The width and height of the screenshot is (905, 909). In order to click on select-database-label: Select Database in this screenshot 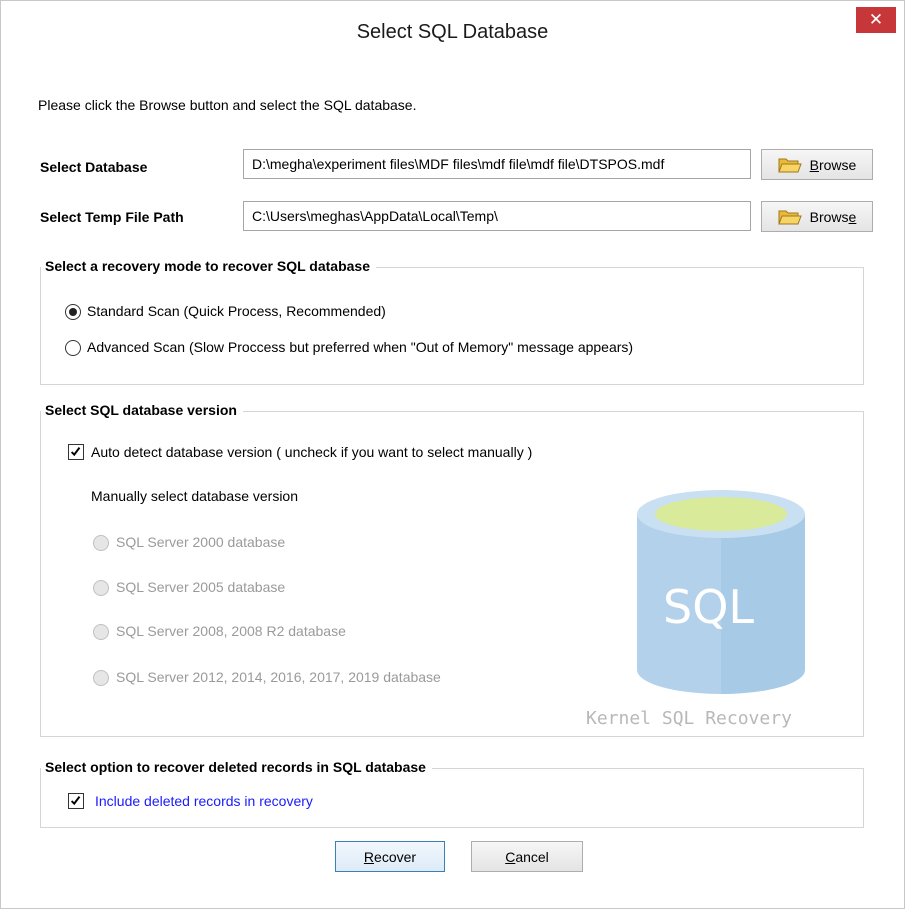, I will do `click(94, 167)`.